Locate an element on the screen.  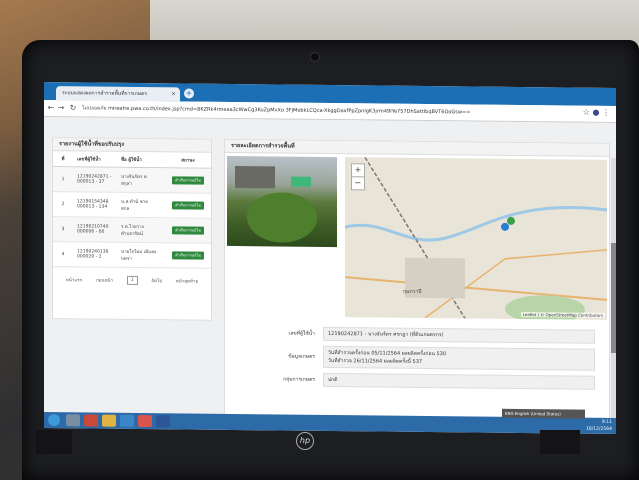
forward-icon: → is located at coordinates (61, 107).